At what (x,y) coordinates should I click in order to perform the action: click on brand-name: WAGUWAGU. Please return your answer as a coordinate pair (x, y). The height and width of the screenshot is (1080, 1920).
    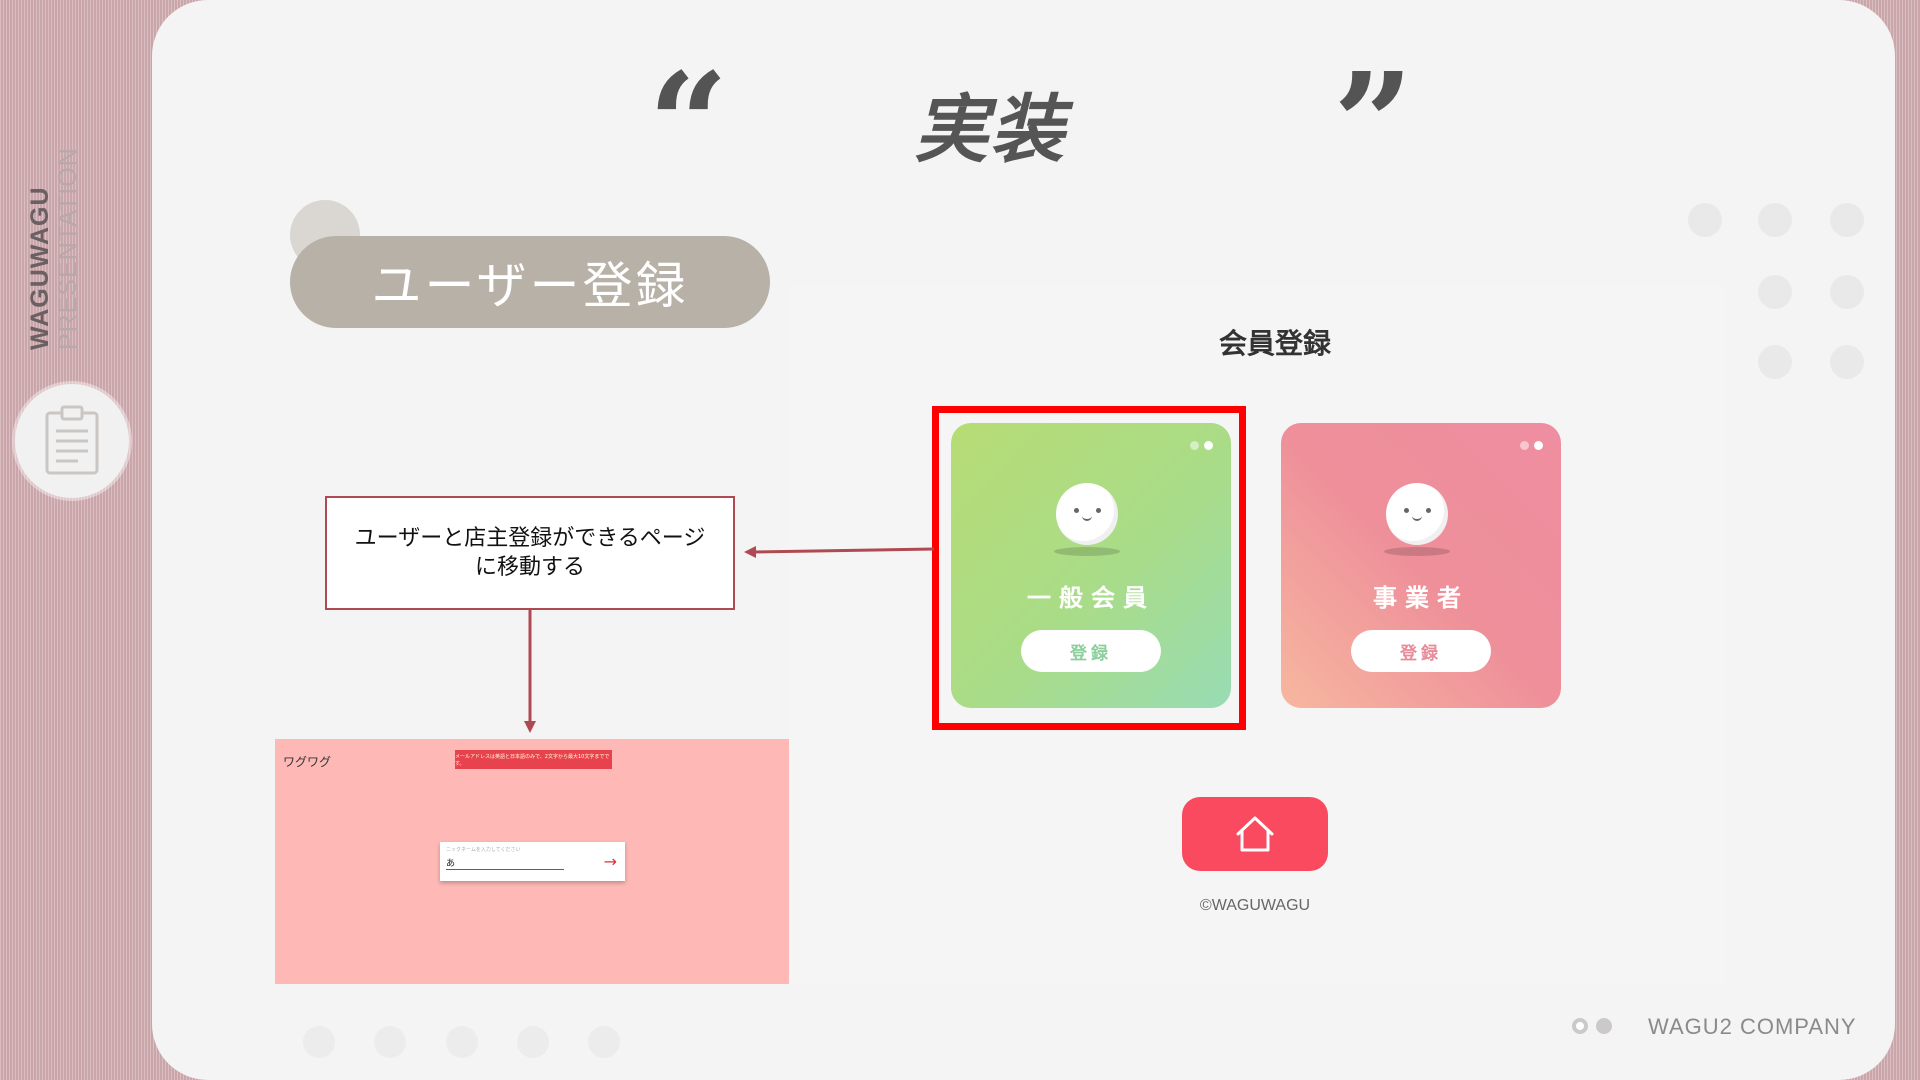
    Looking at the image, I should click on (40, 268).